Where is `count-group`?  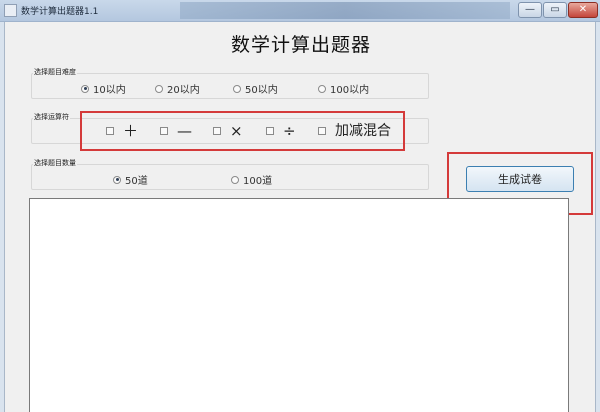
count-group is located at coordinates (230, 177).